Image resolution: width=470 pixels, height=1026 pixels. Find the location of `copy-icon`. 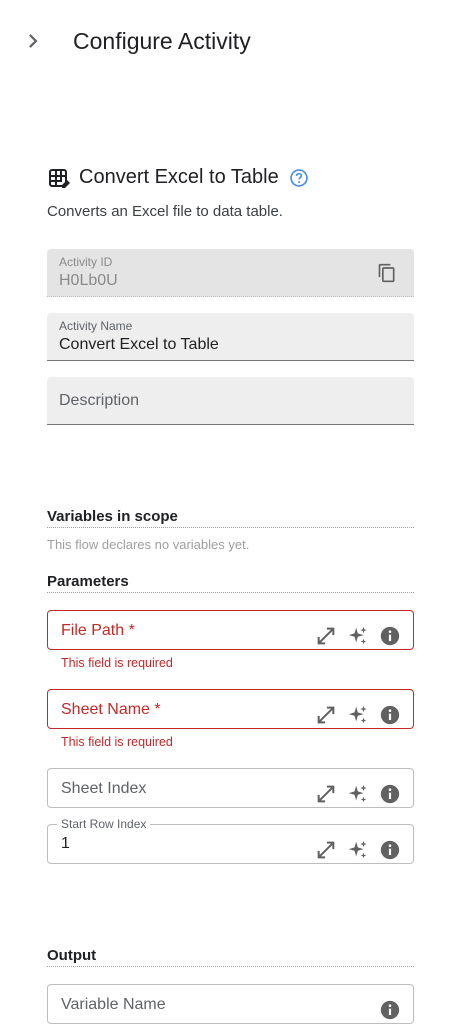

copy-icon is located at coordinates (387, 273).